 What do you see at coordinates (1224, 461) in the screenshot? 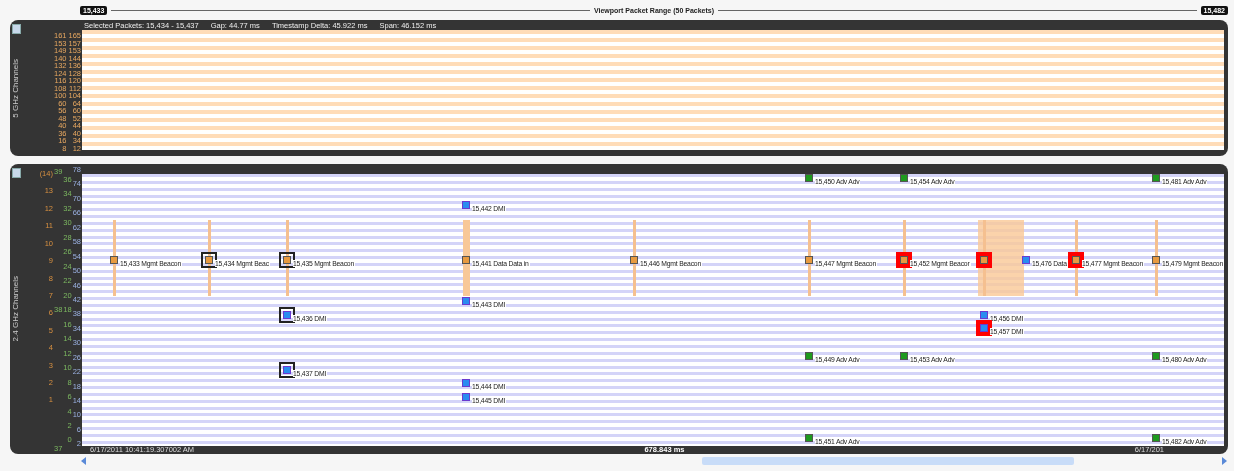
I see `scroll-right-icon` at bounding box center [1224, 461].